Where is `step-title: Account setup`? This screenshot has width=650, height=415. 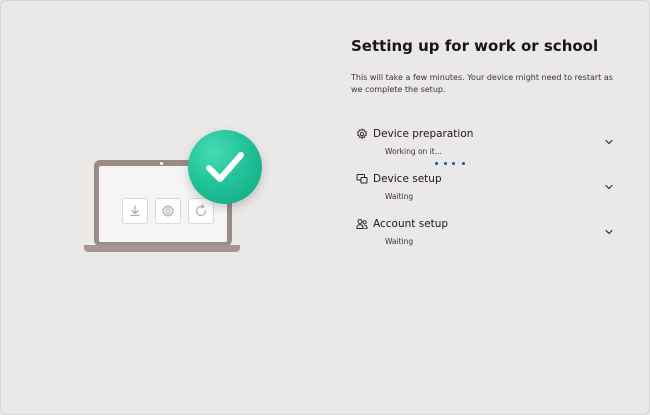 step-title: Account setup is located at coordinates (411, 224).